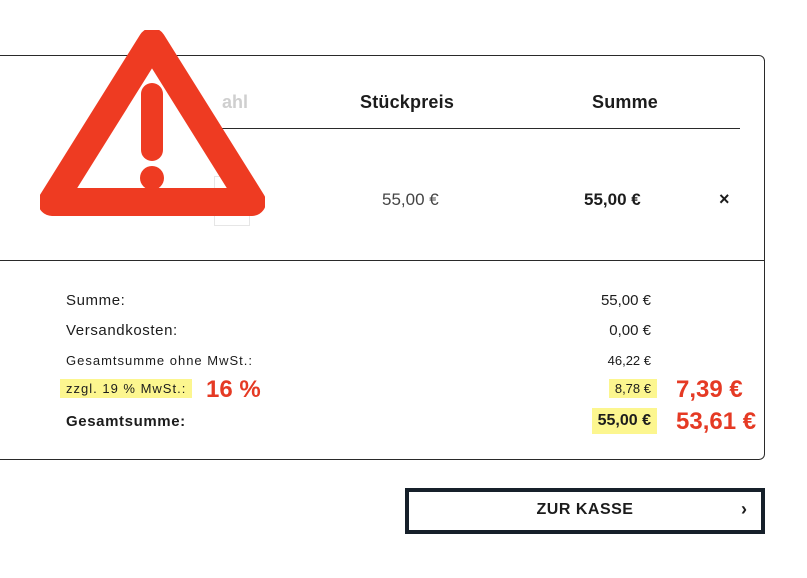 The width and height of the screenshot is (807, 578). Describe the element at coordinates (233, 389) in the screenshot. I see `vat-rate-annotation: 16 %` at that location.